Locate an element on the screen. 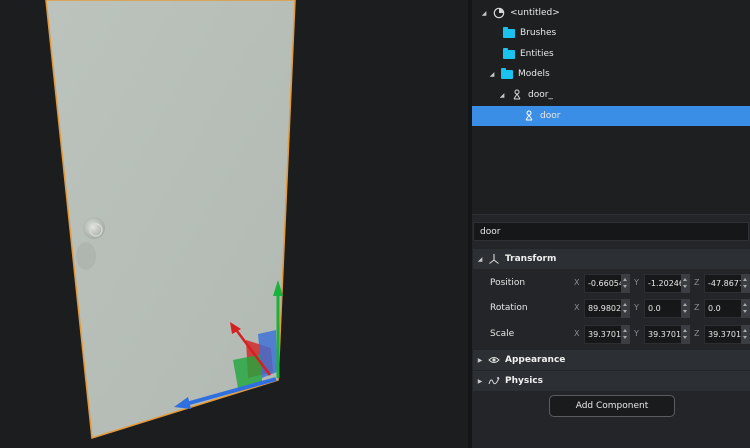 The image size is (750, 448). tree-item-label: <untitled> is located at coordinates (535, 13).